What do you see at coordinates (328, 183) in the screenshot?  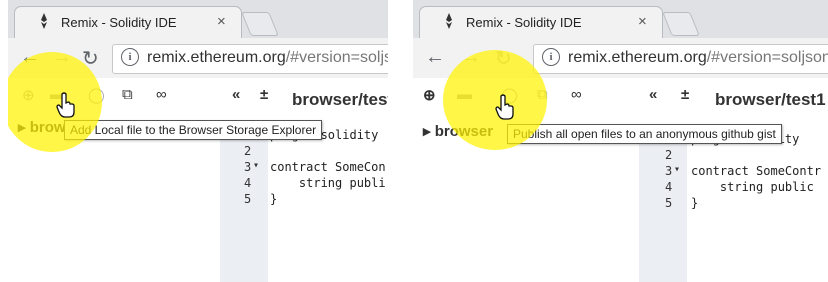 I see `code-line: string publi` at bounding box center [328, 183].